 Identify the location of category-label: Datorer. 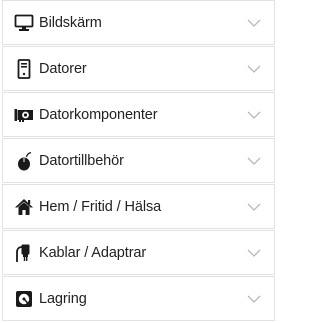
(63, 68).